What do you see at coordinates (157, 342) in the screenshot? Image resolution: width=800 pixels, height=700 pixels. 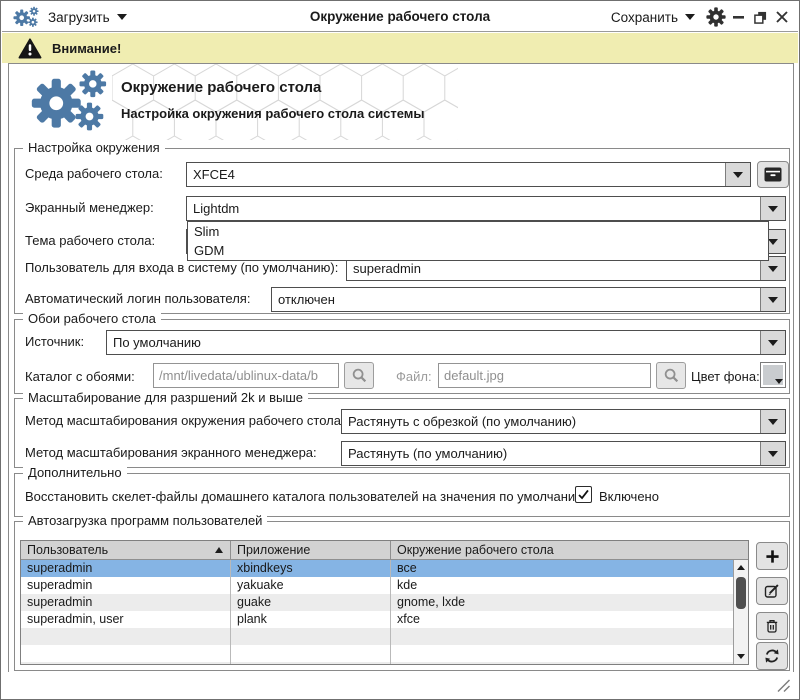 I see `wallpaper-source-value: По умолчанию` at bounding box center [157, 342].